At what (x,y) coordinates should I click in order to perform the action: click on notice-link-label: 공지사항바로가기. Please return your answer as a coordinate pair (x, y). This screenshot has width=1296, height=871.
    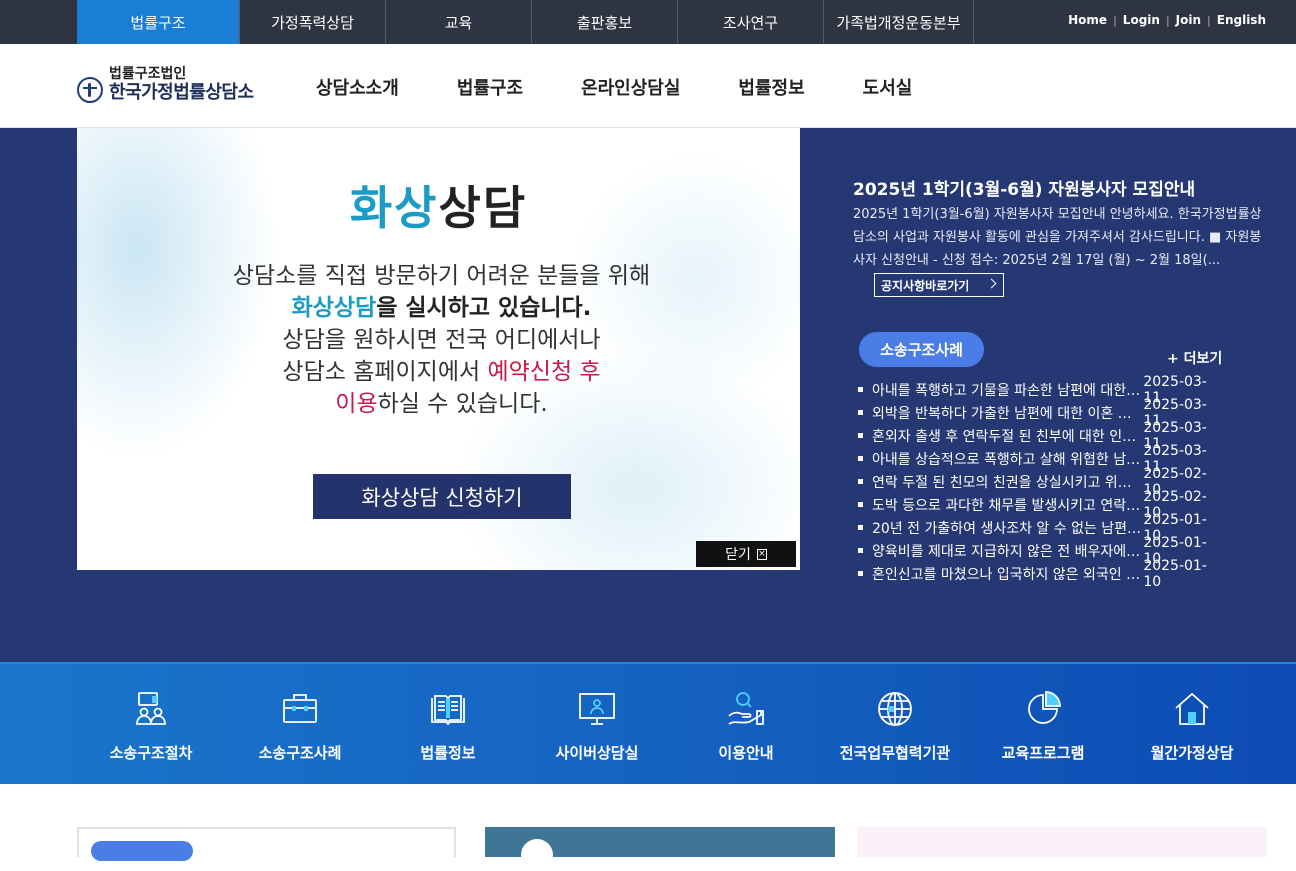
    Looking at the image, I should click on (925, 285).